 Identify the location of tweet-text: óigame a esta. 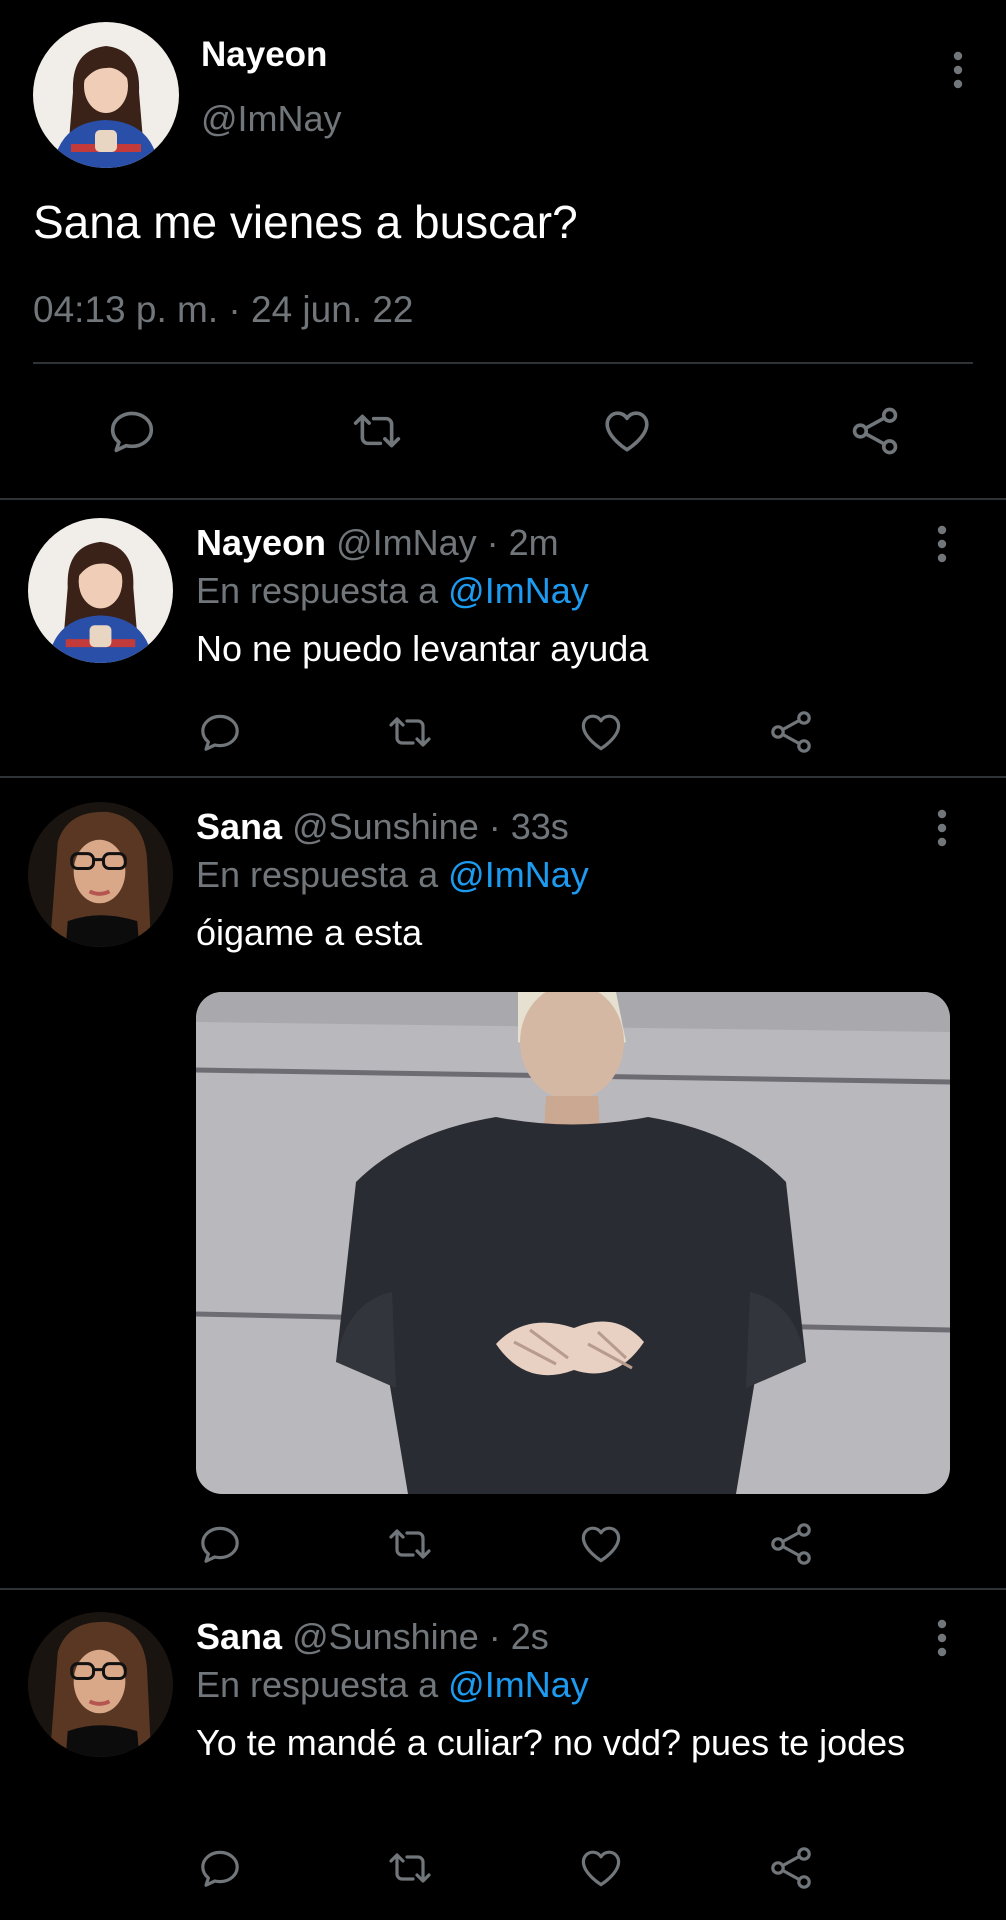
(309, 932).